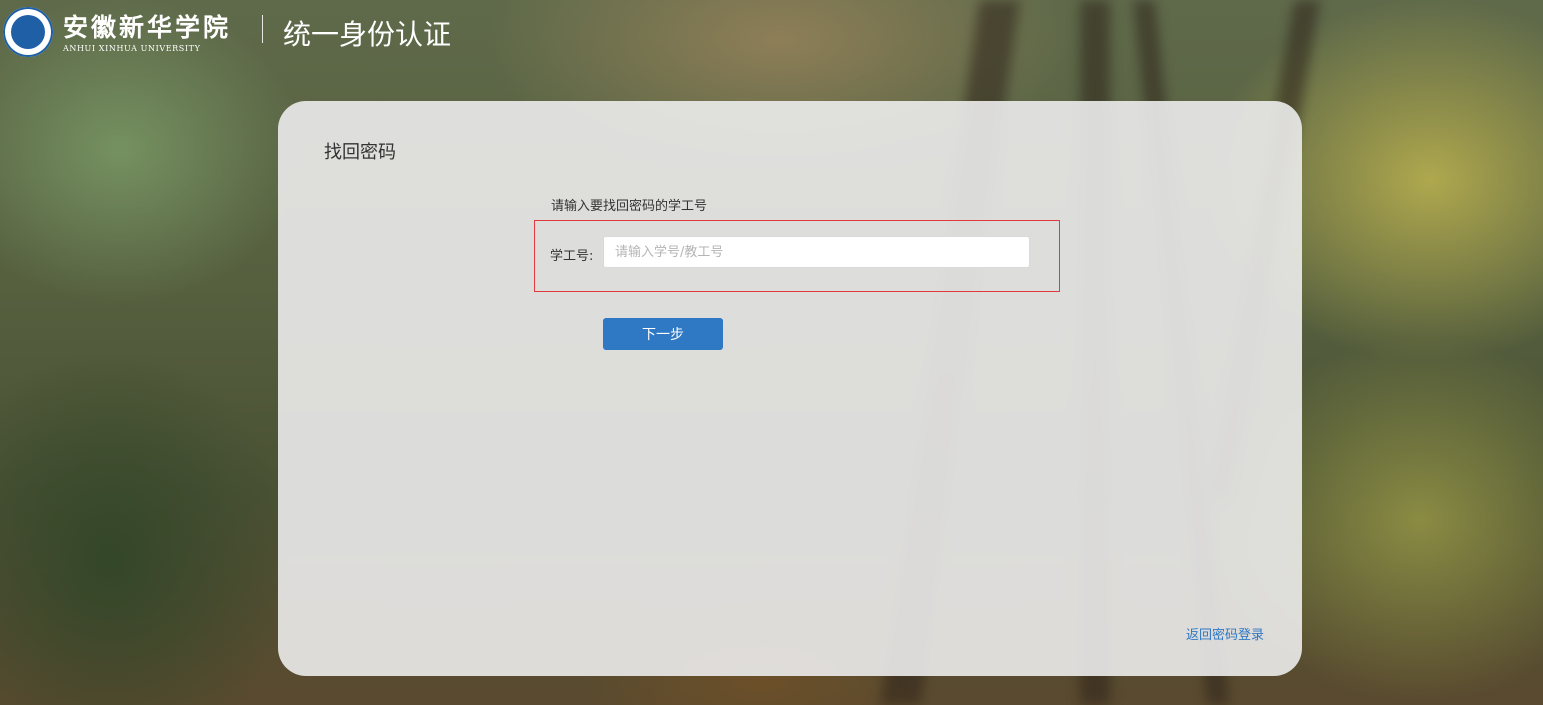 The width and height of the screenshot is (1543, 705). Describe the element at coordinates (360, 152) in the screenshot. I see `panel-title: 找回密码` at that location.